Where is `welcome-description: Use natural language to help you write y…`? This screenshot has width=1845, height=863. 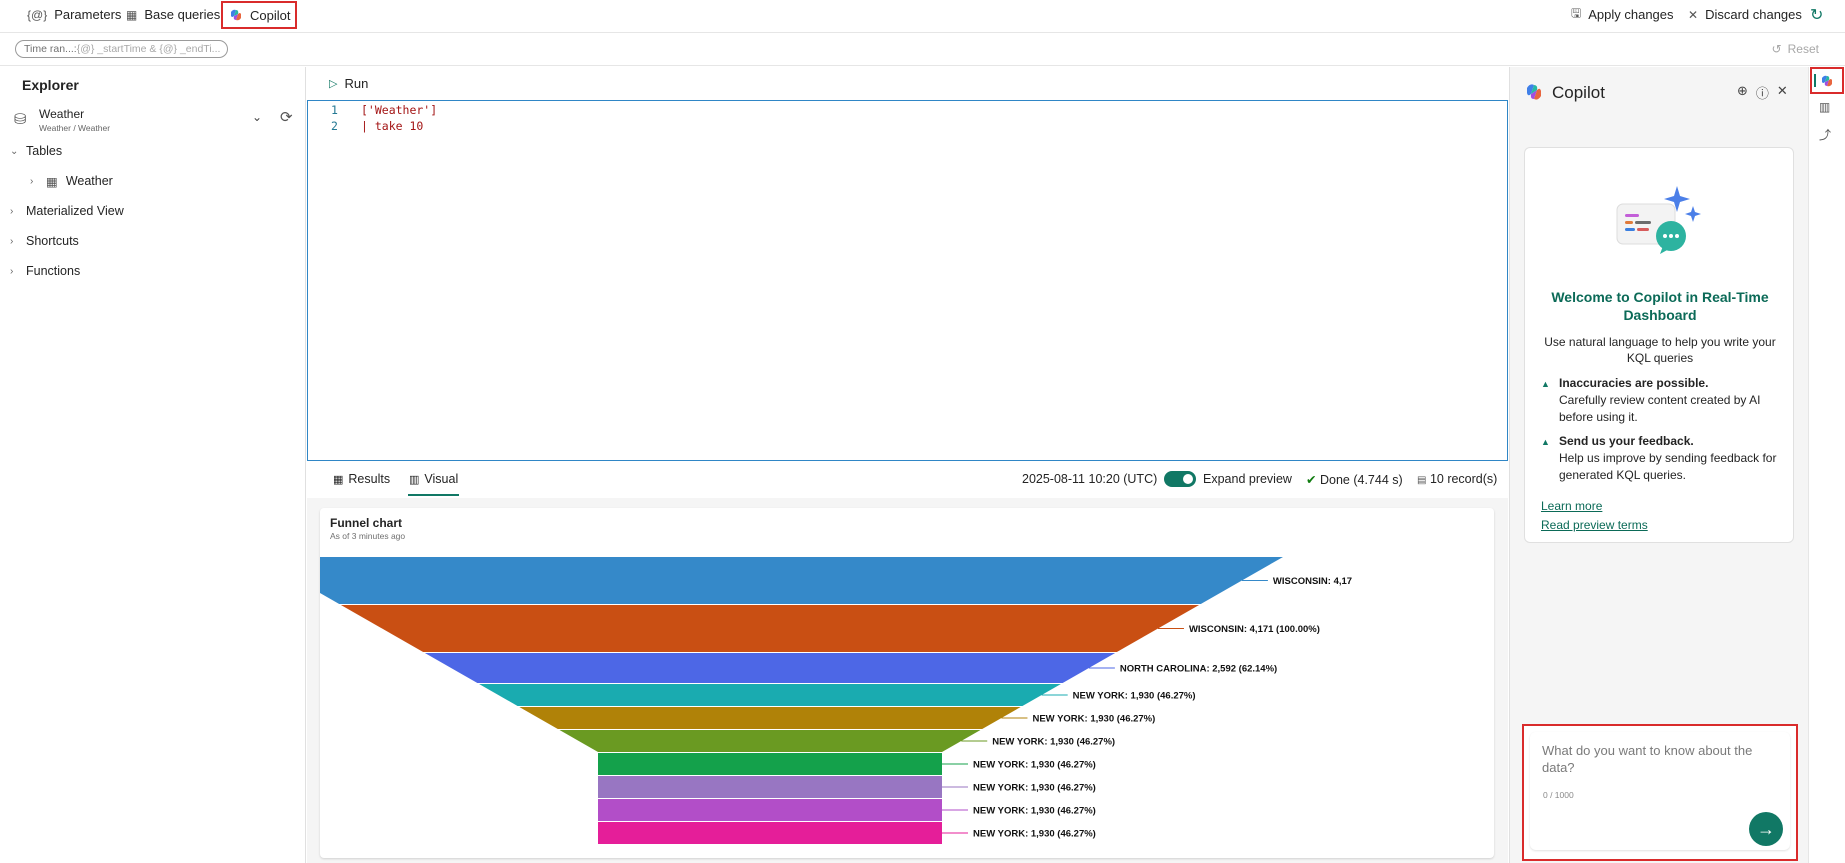 welcome-description: Use natural language to help you write y… is located at coordinates (1660, 350).